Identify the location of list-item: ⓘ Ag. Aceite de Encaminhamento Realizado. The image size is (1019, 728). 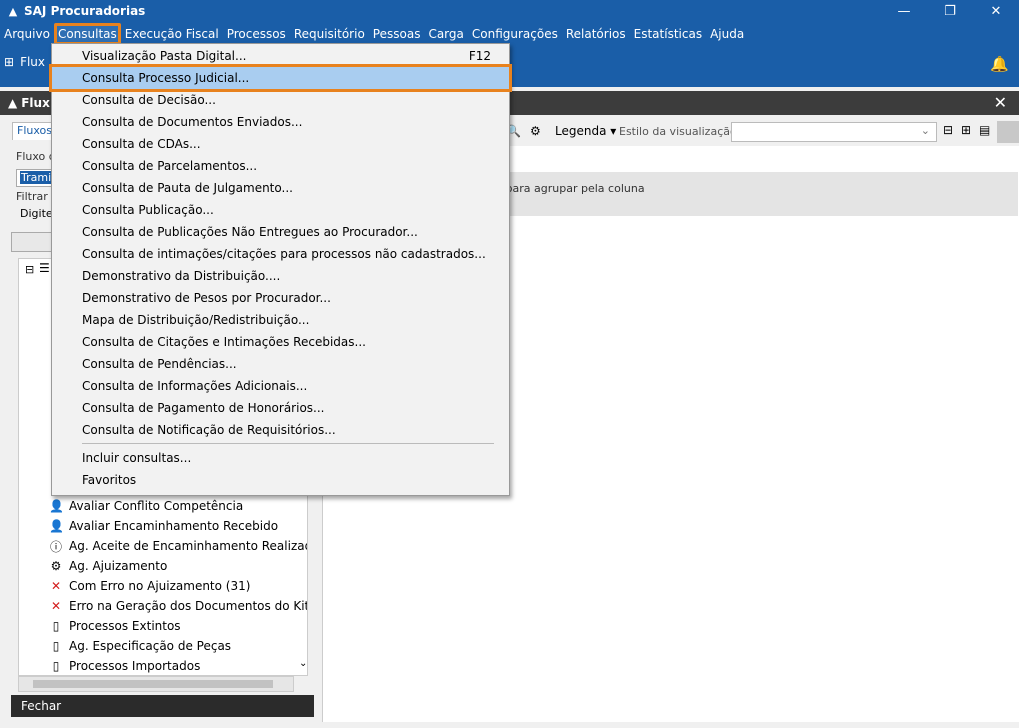
(178, 546).